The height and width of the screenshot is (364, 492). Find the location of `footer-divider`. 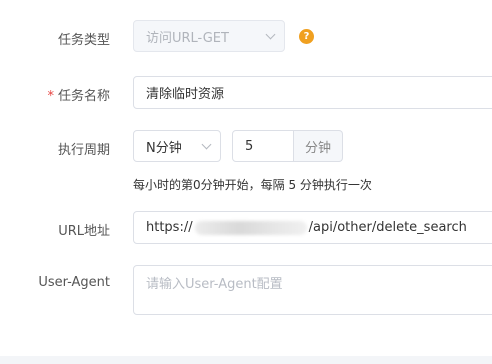

footer-divider is located at coordinates (246, 360).